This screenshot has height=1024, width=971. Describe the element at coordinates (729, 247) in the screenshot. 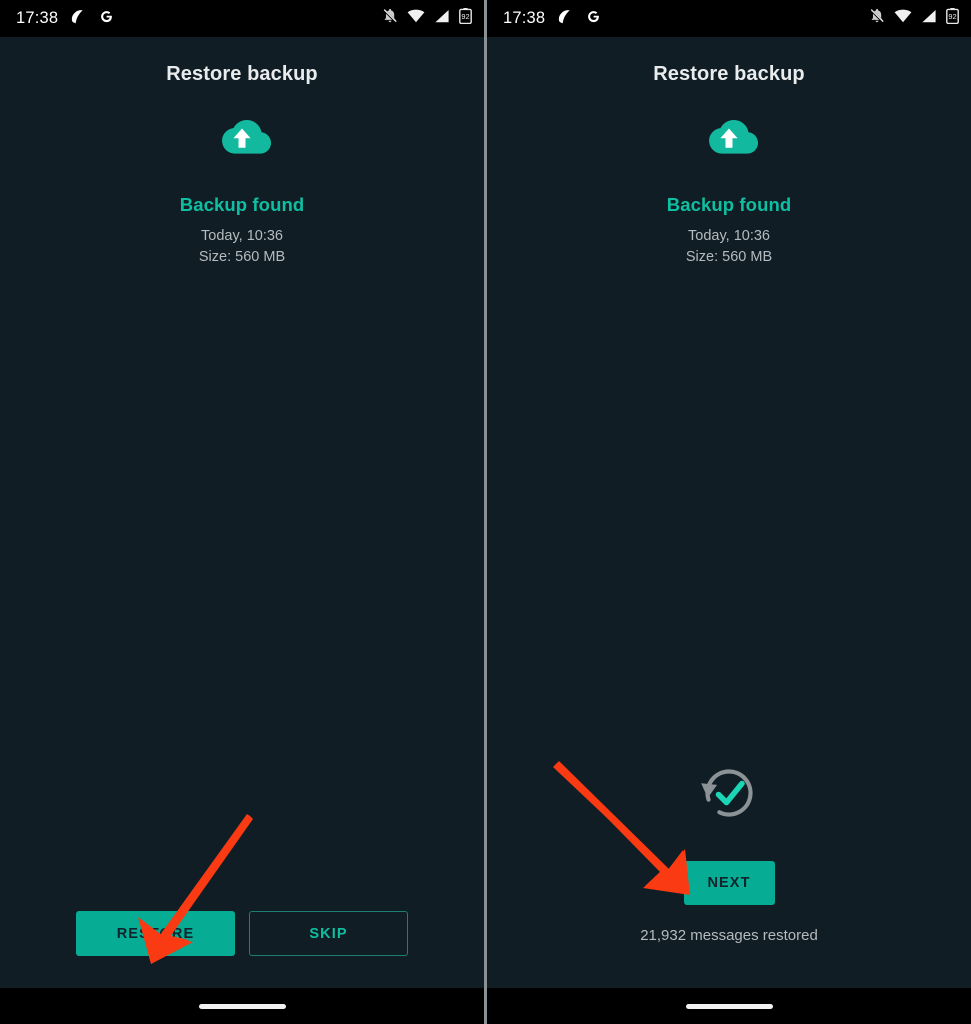

I see `backup-meta-right: Today, 10:36 Size: 560 MB` at that location.